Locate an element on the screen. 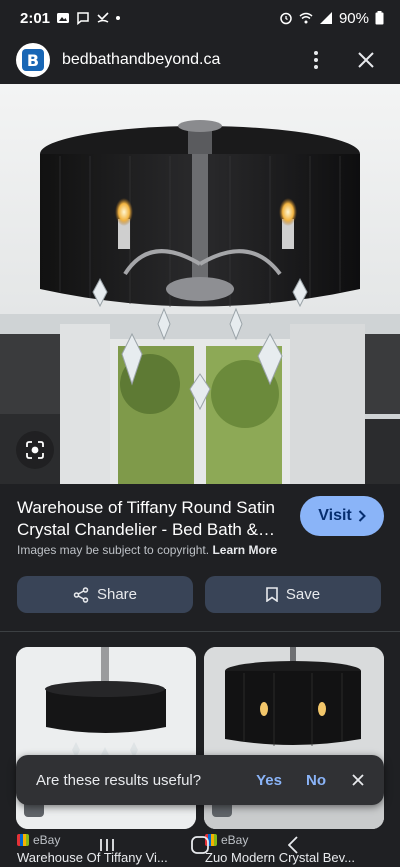 The height and width of the screenshot is (867, 400). app-bar: B bedbathandbeyond.ca is located at coordinates (200, 60).